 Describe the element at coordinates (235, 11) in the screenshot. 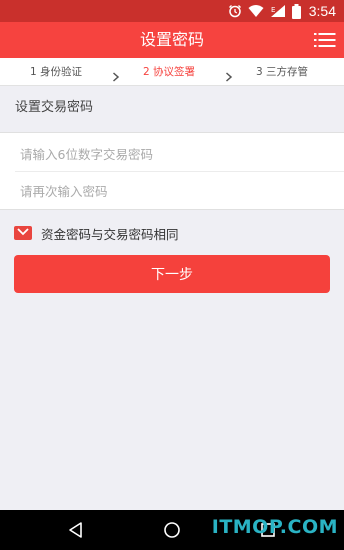

I see `alarm-icon` at that location.